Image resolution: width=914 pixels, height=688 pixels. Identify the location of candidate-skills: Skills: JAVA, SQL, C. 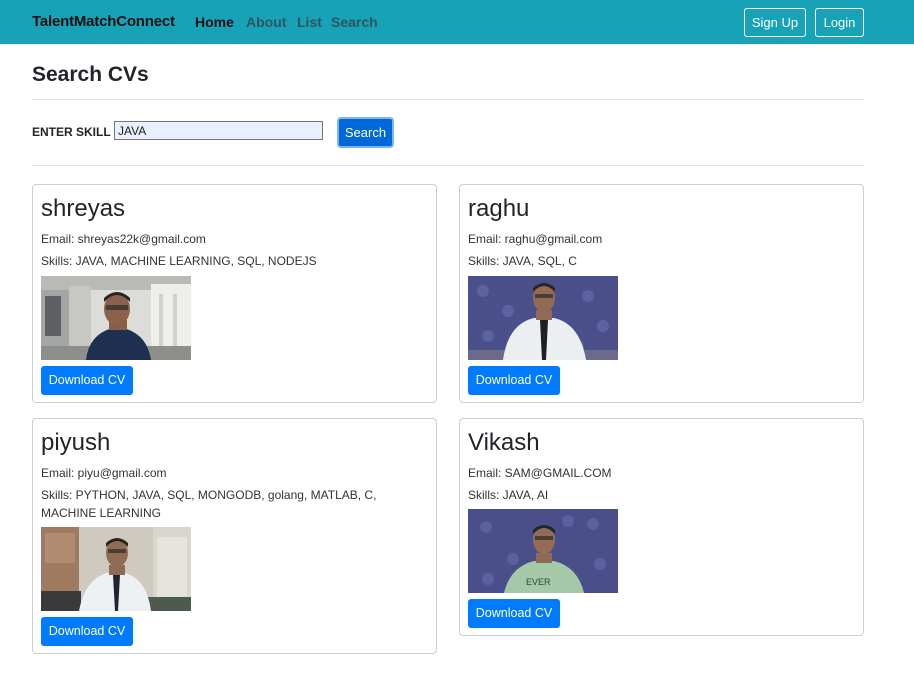
(522, 261).